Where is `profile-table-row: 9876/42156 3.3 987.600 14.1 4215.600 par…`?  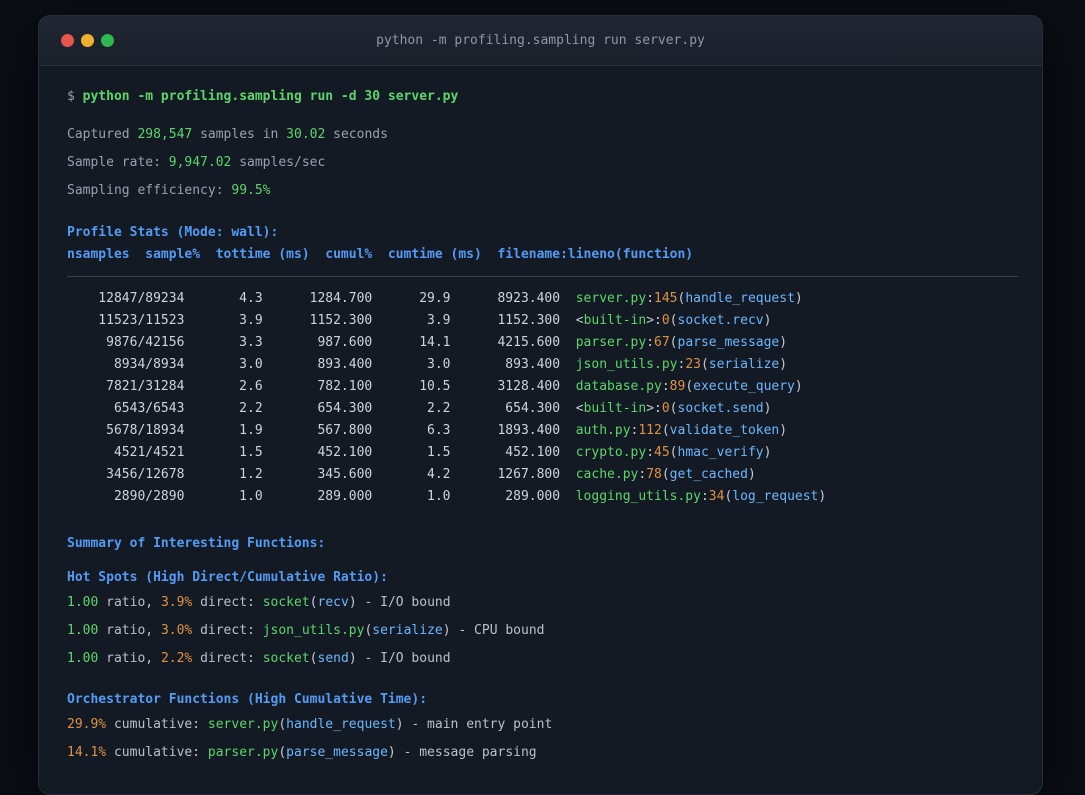 profile-table-row: 9876/42156 3.3 987.600 14.1 4215.600 par… is located at coordinates (427, 342).